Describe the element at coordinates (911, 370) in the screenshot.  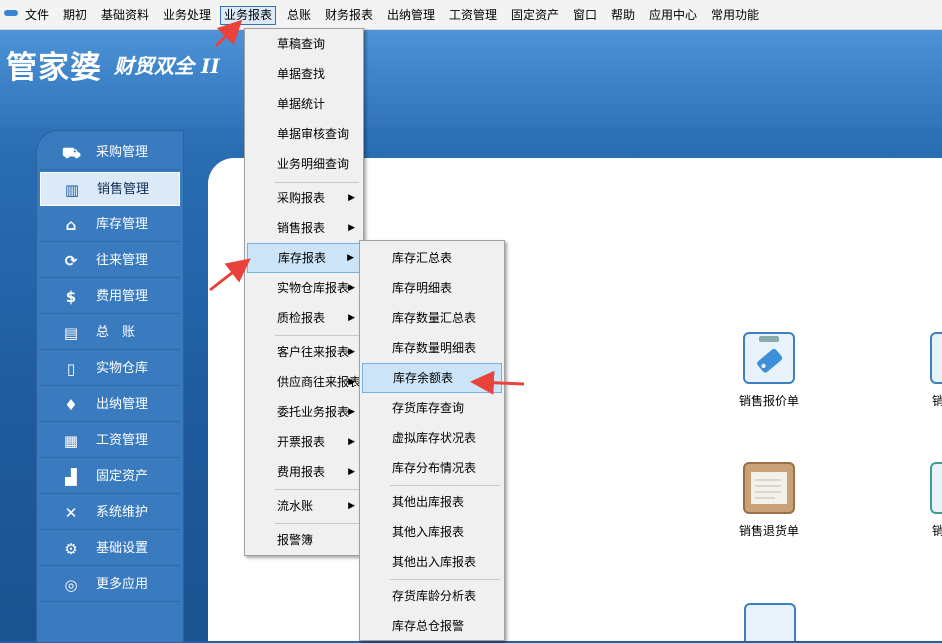
I see `tile-partial-1: 销` at that location.